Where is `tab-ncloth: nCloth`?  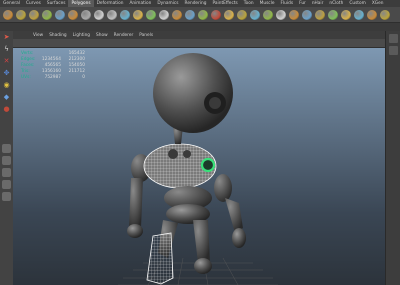 tab-ncloth: nCloth is located at coordinates (336, 3).